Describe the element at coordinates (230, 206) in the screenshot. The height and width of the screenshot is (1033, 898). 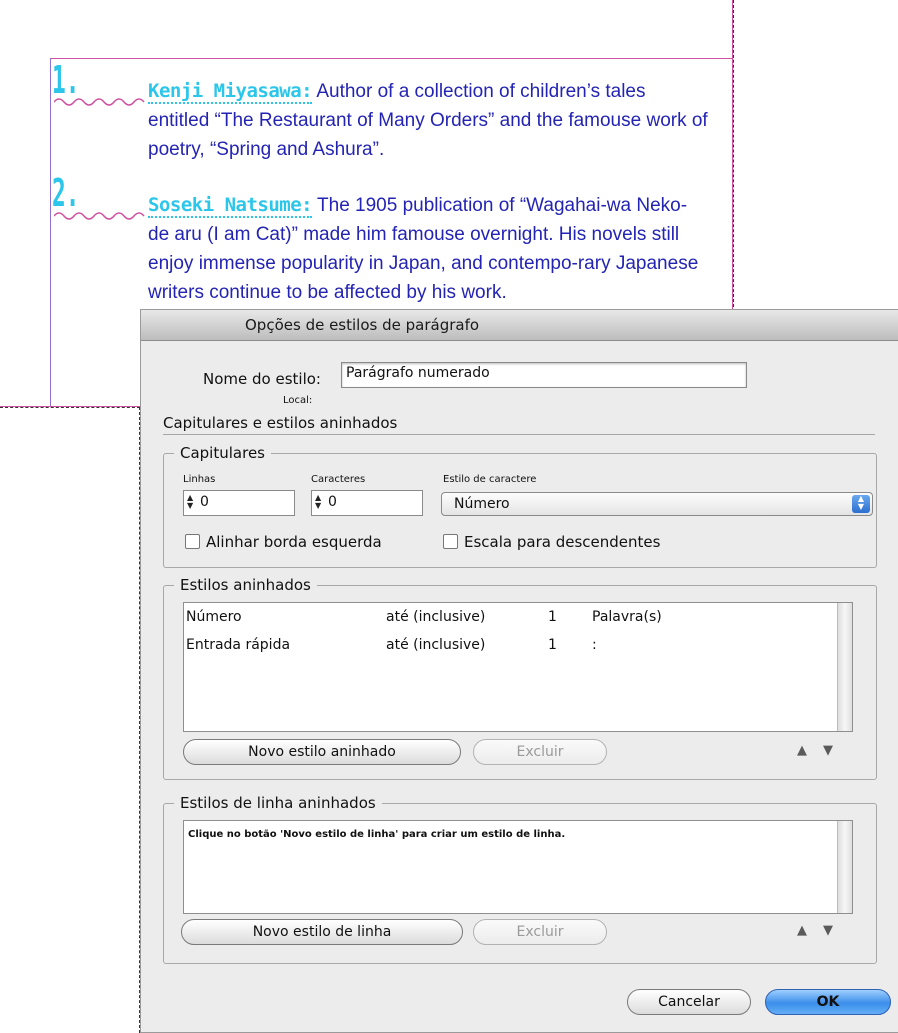
I see `nested-style-name: Soseki Natsume:` at that location.